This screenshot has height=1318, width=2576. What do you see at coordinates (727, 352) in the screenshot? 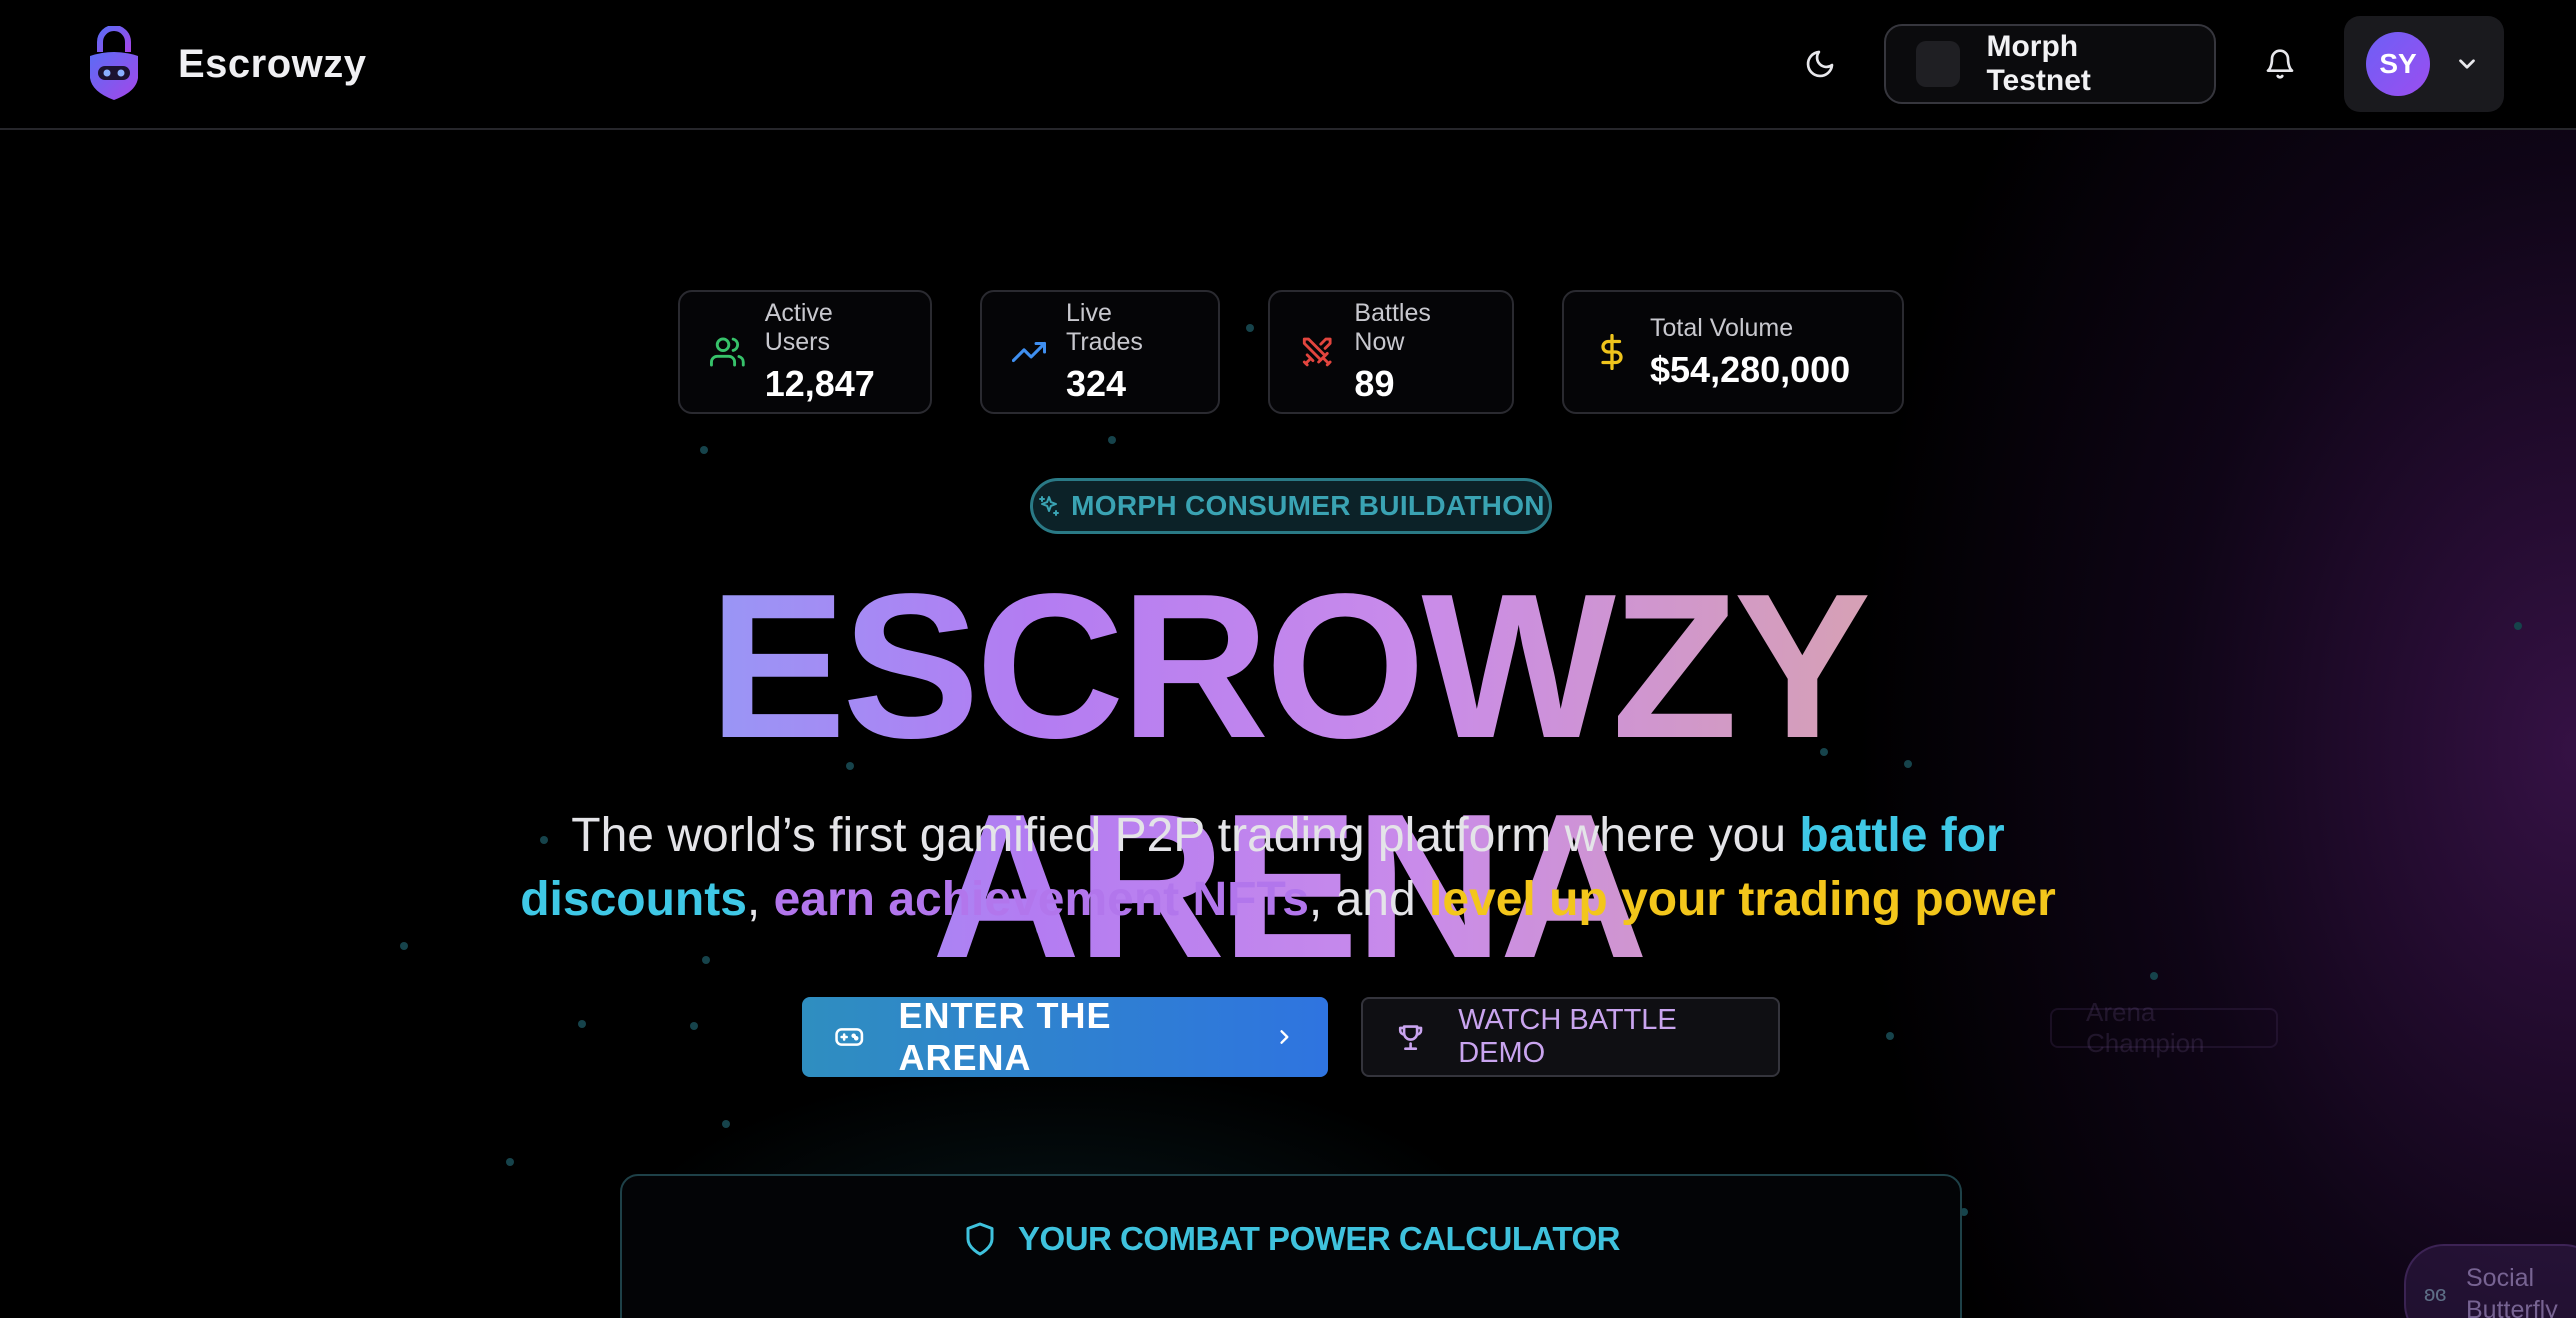
I see `users-icon` at bounding box center [727, 352].